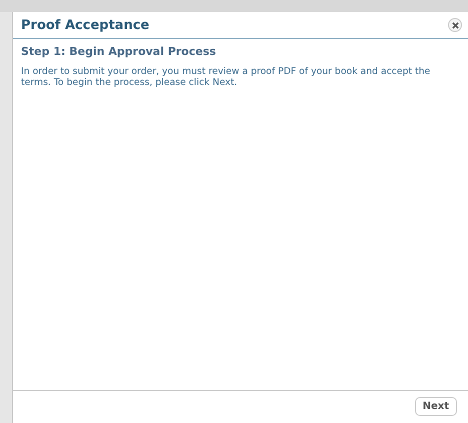 Image resolution: width=468 pixels, height=423 pixels. What do you see at coordinates (119, 51) in the screenshot?
I see `step-title: Step 1: Begin Approval Process` at bounding box center [119, 51].